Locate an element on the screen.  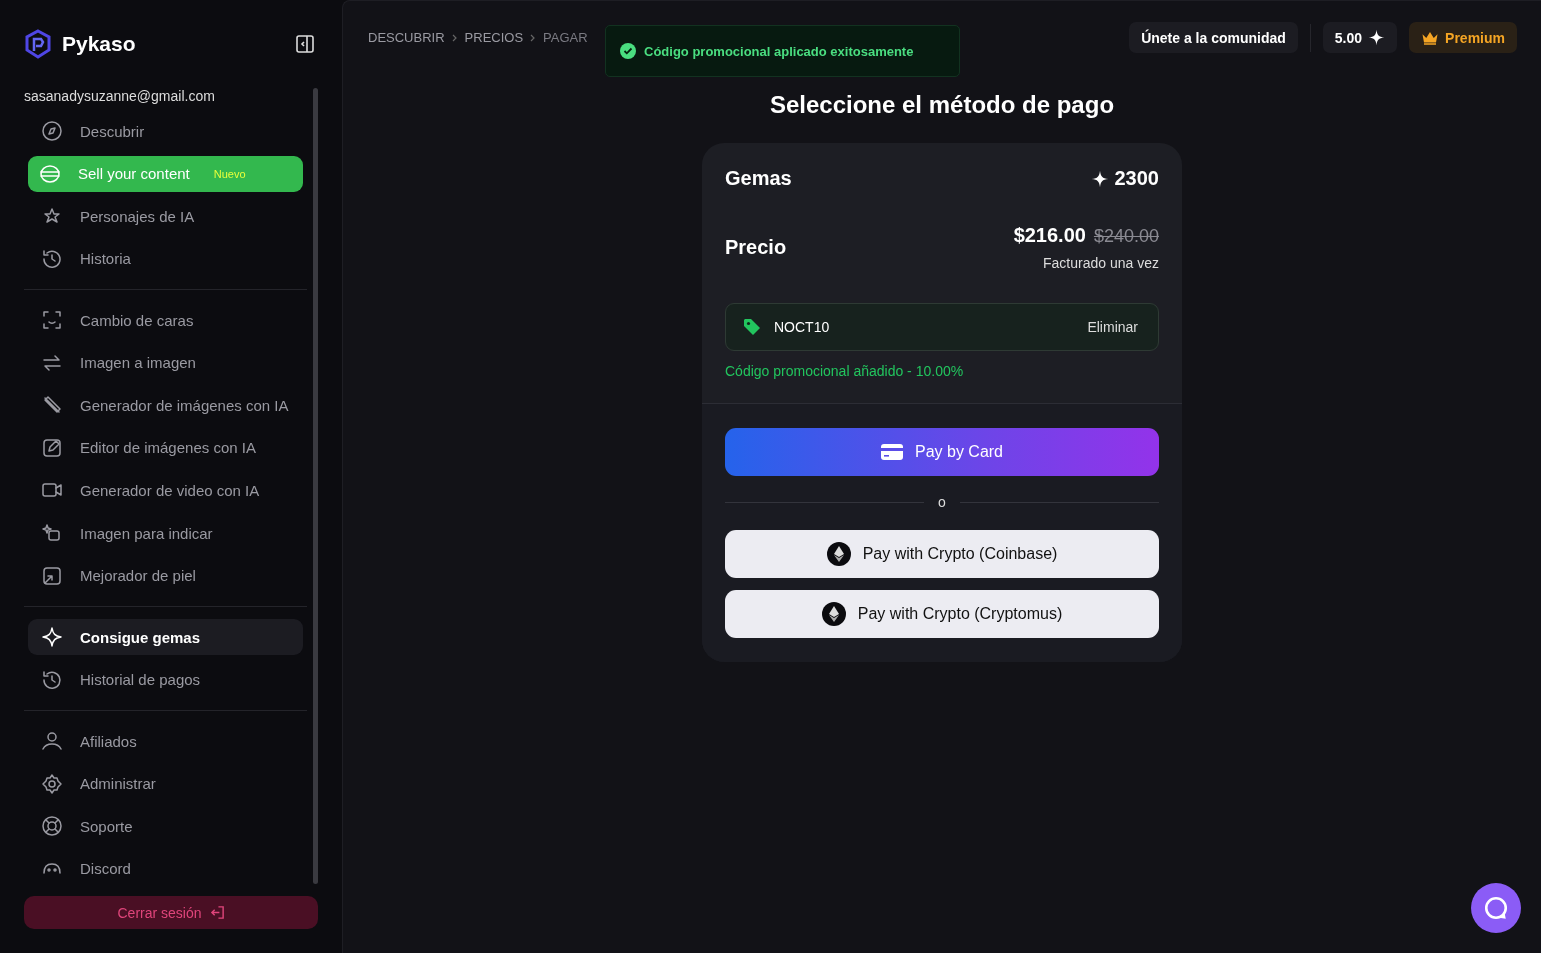
gems-label: Gemas is located at coordinates (758, 178).